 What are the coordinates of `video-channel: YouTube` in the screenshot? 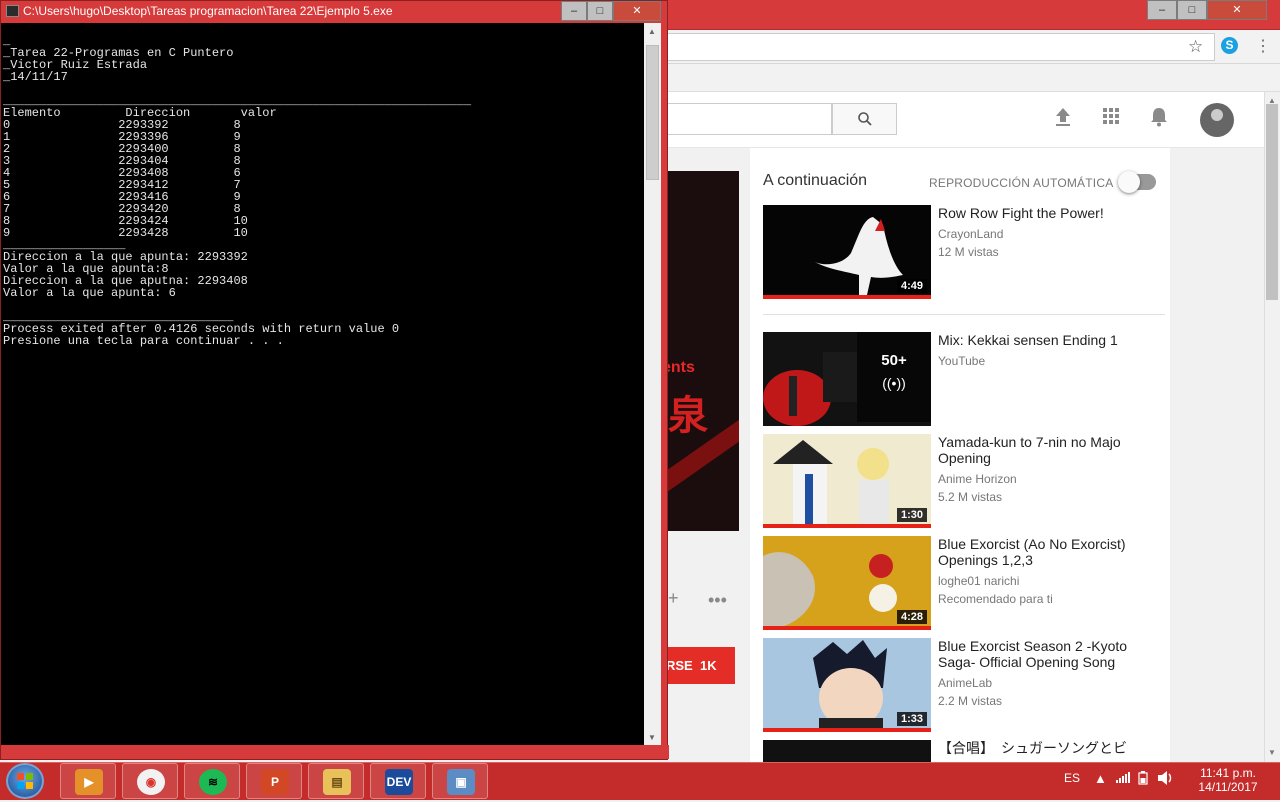 It's located at (961, 361).